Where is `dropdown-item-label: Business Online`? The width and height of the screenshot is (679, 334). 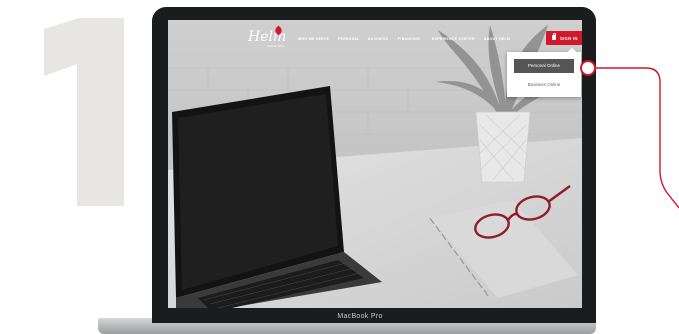 dropdown-item-label: Business Online is located at coordinates (544, 84).